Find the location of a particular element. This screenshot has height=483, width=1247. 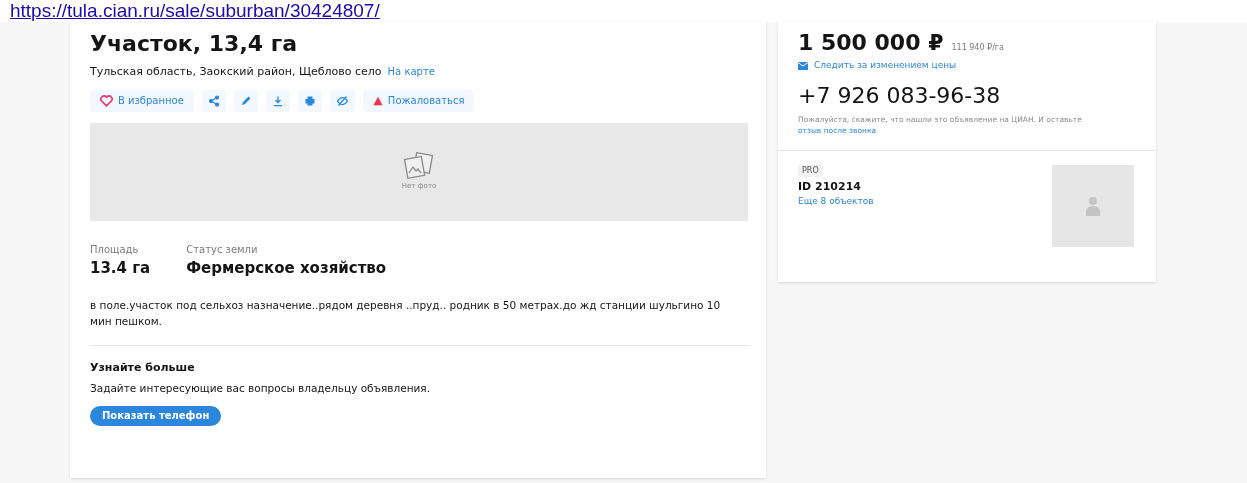

download-icon is located at coordinates (277, 100).